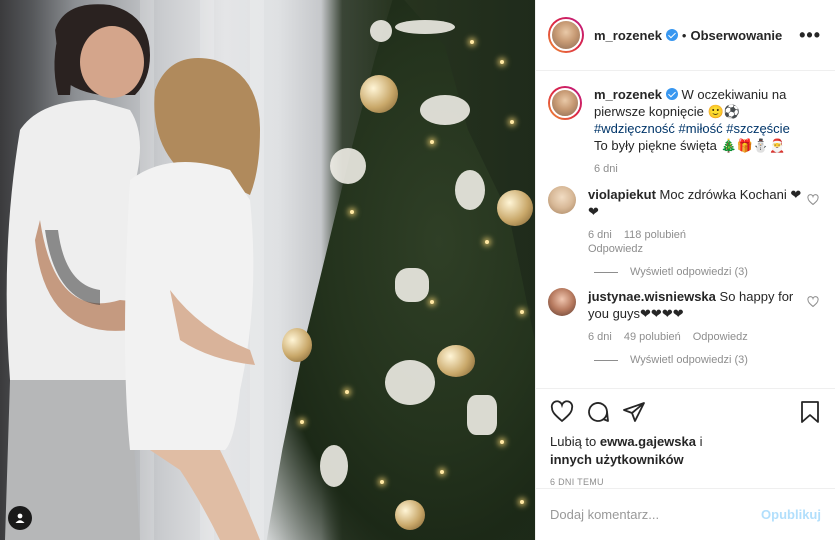 The width and height of the screenshot is (835, 540). Describe the element at coordinates (20, 518) in the screenshot. I see `tagged-user-icon` at that location.